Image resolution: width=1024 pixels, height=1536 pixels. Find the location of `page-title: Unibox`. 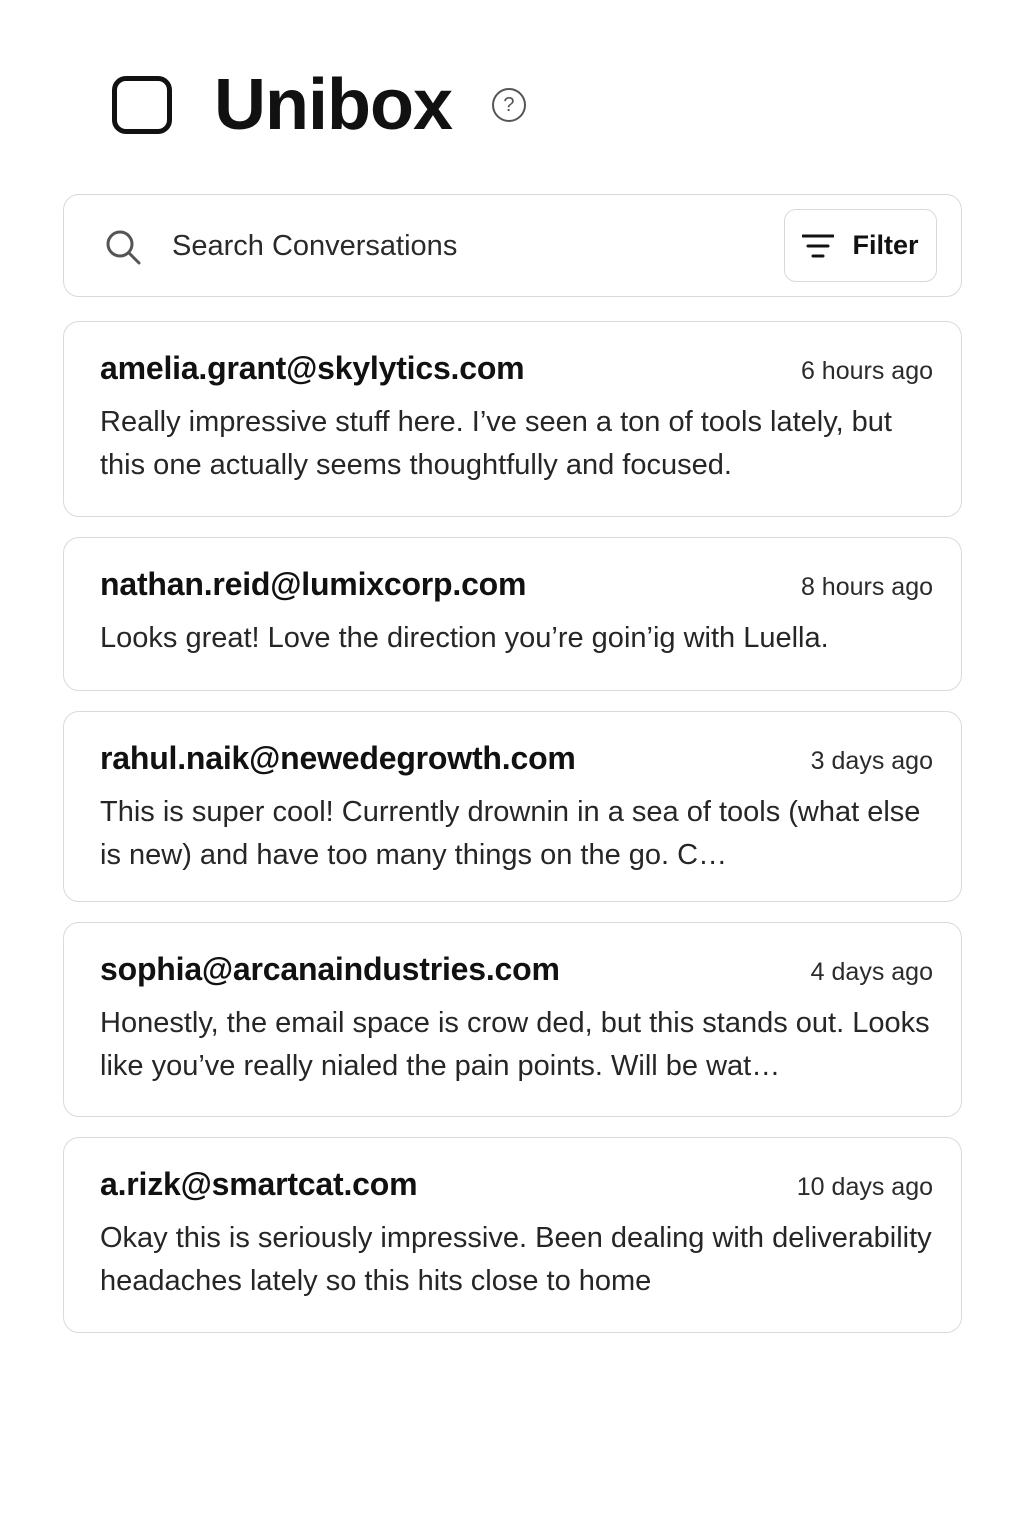

page-title: Unibox is located at coordinates (333, 105).